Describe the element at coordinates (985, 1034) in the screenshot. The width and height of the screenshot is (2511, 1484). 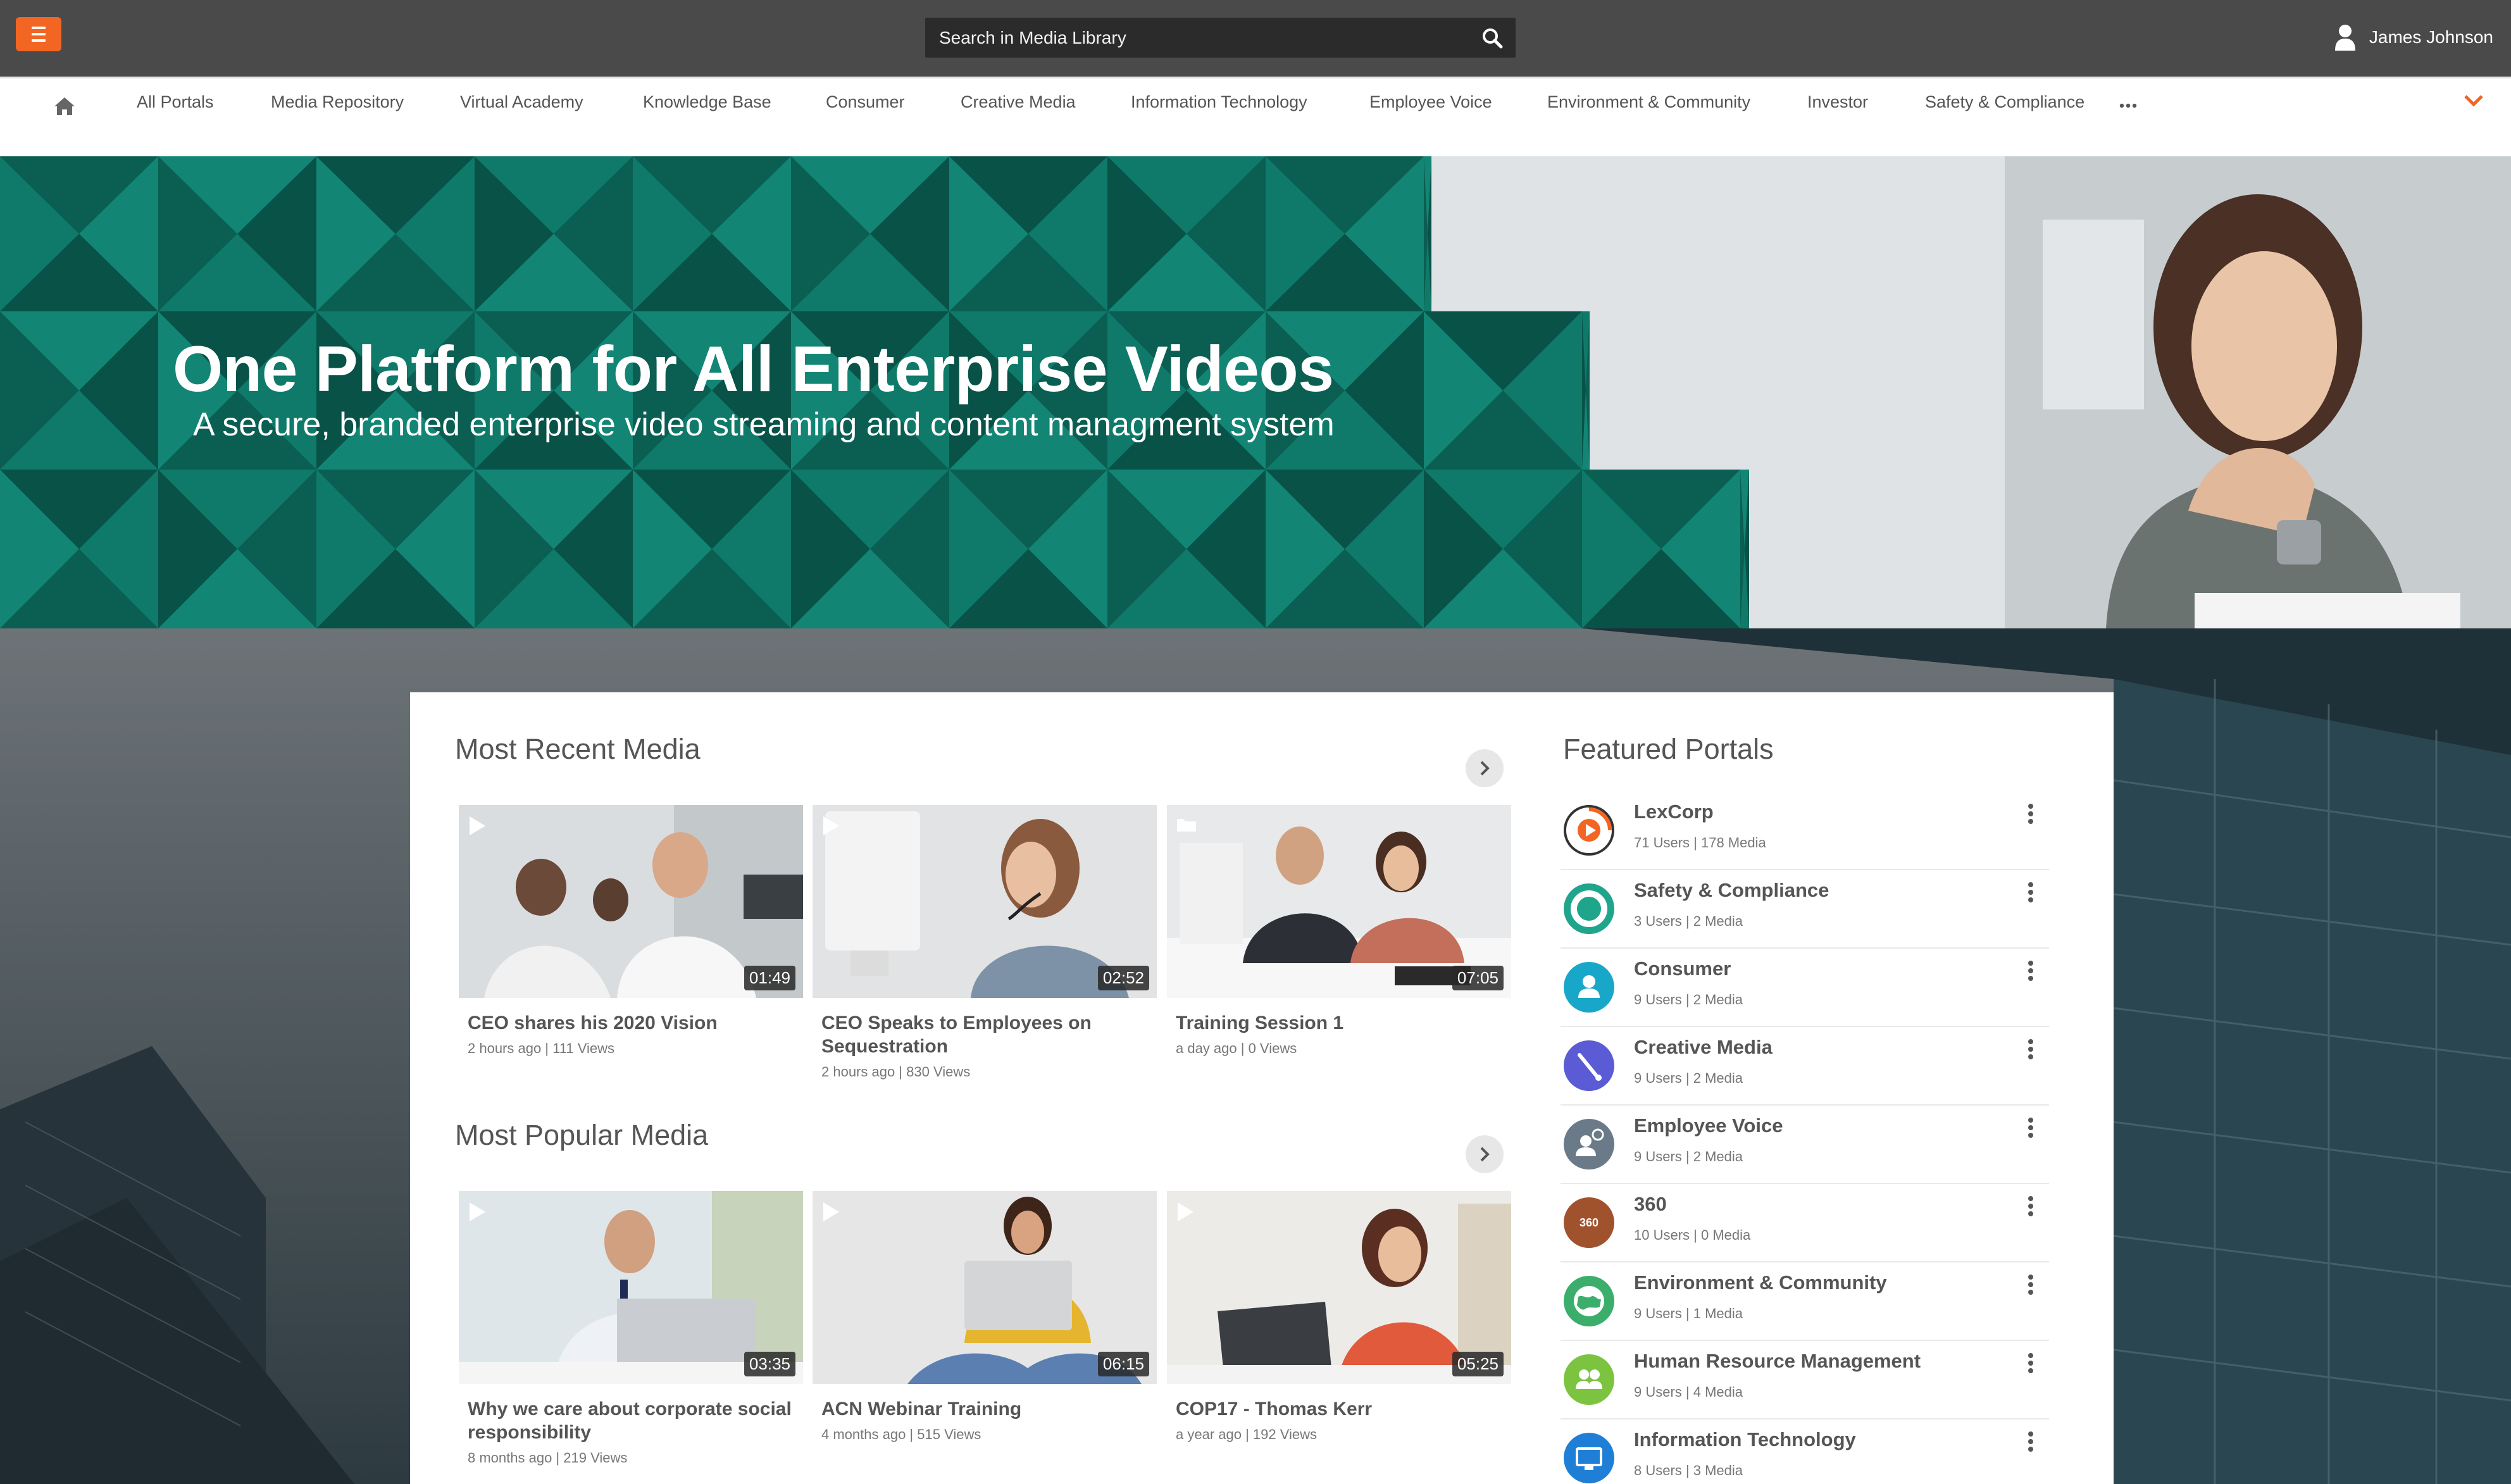
I see `media-title: CEO Speaks to Employees on Sequestration` at that location.